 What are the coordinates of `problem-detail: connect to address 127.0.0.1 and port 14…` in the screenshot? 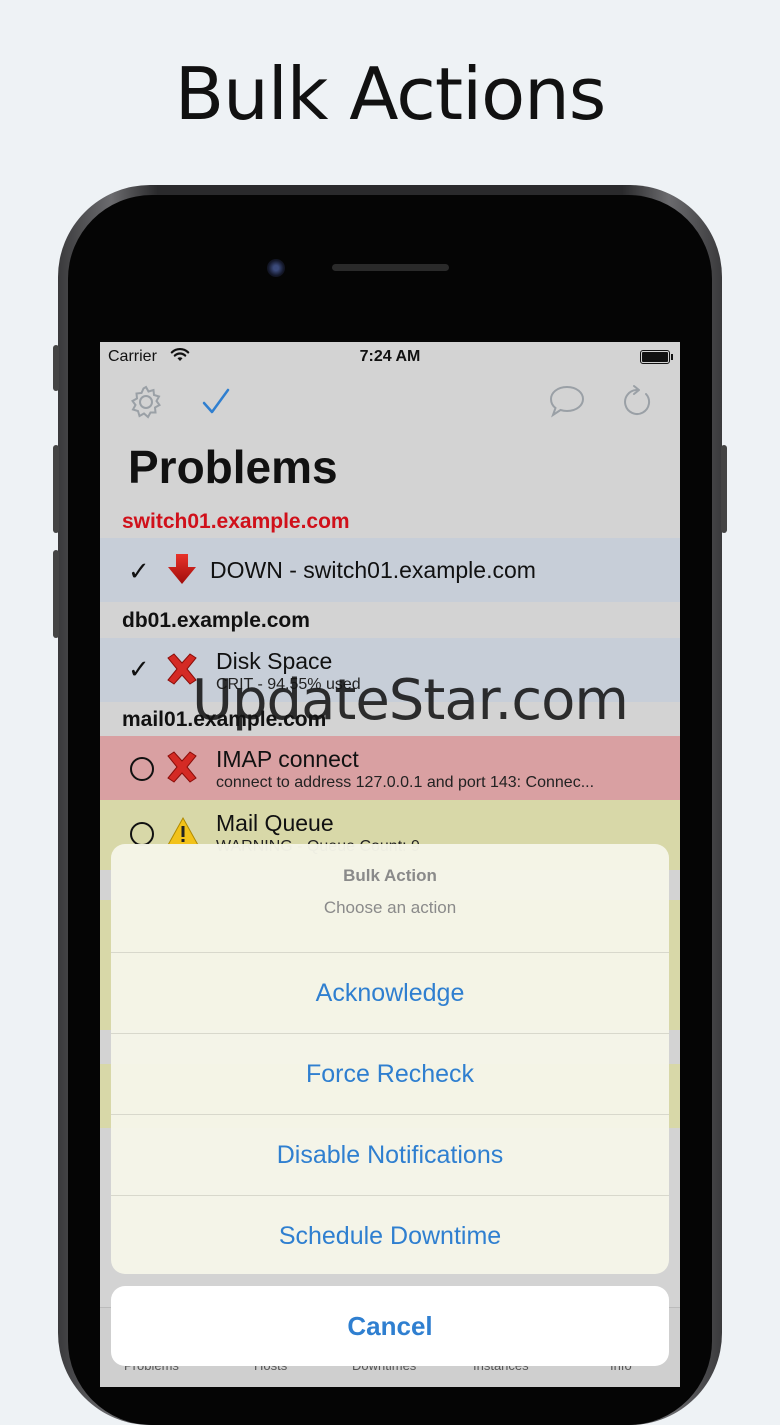 It's located at (405, 782).